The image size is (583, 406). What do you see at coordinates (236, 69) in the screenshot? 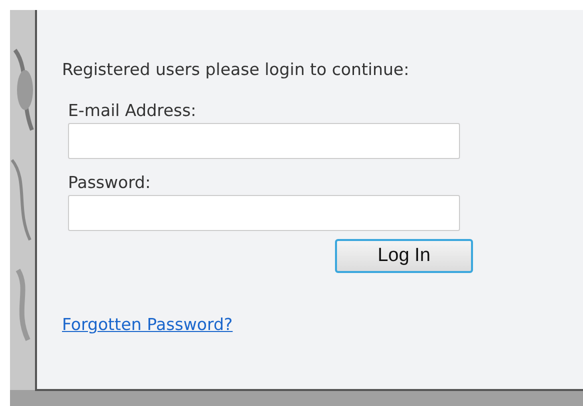
I see `intro-text: Registered users please login to continue:` at bounding box center [236, 69].